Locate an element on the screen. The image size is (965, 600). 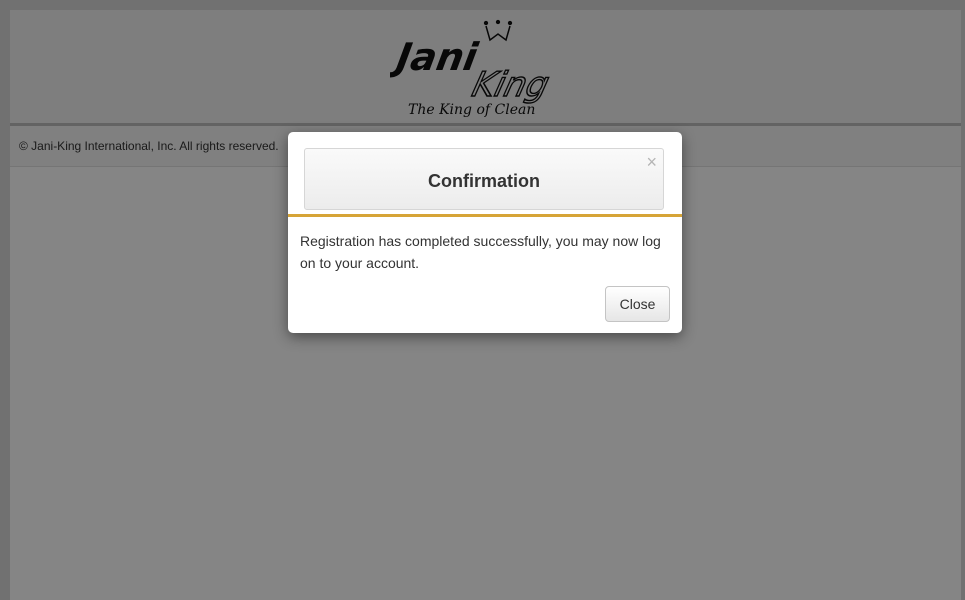
dialog-header: Confirmation × is located at coordinates (484, 179).